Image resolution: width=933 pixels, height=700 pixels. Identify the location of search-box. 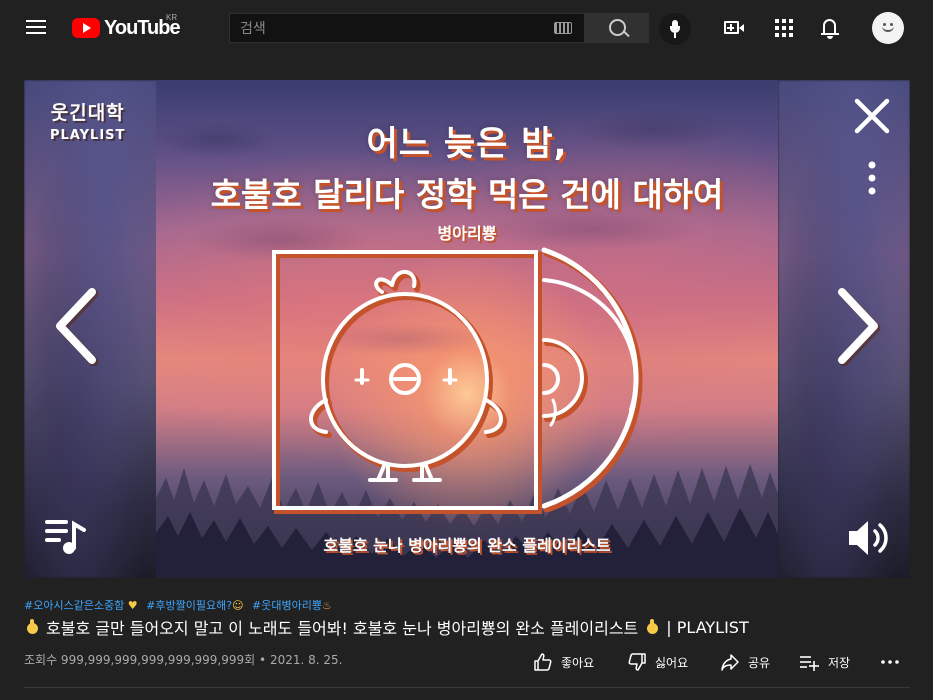
(407, 28).